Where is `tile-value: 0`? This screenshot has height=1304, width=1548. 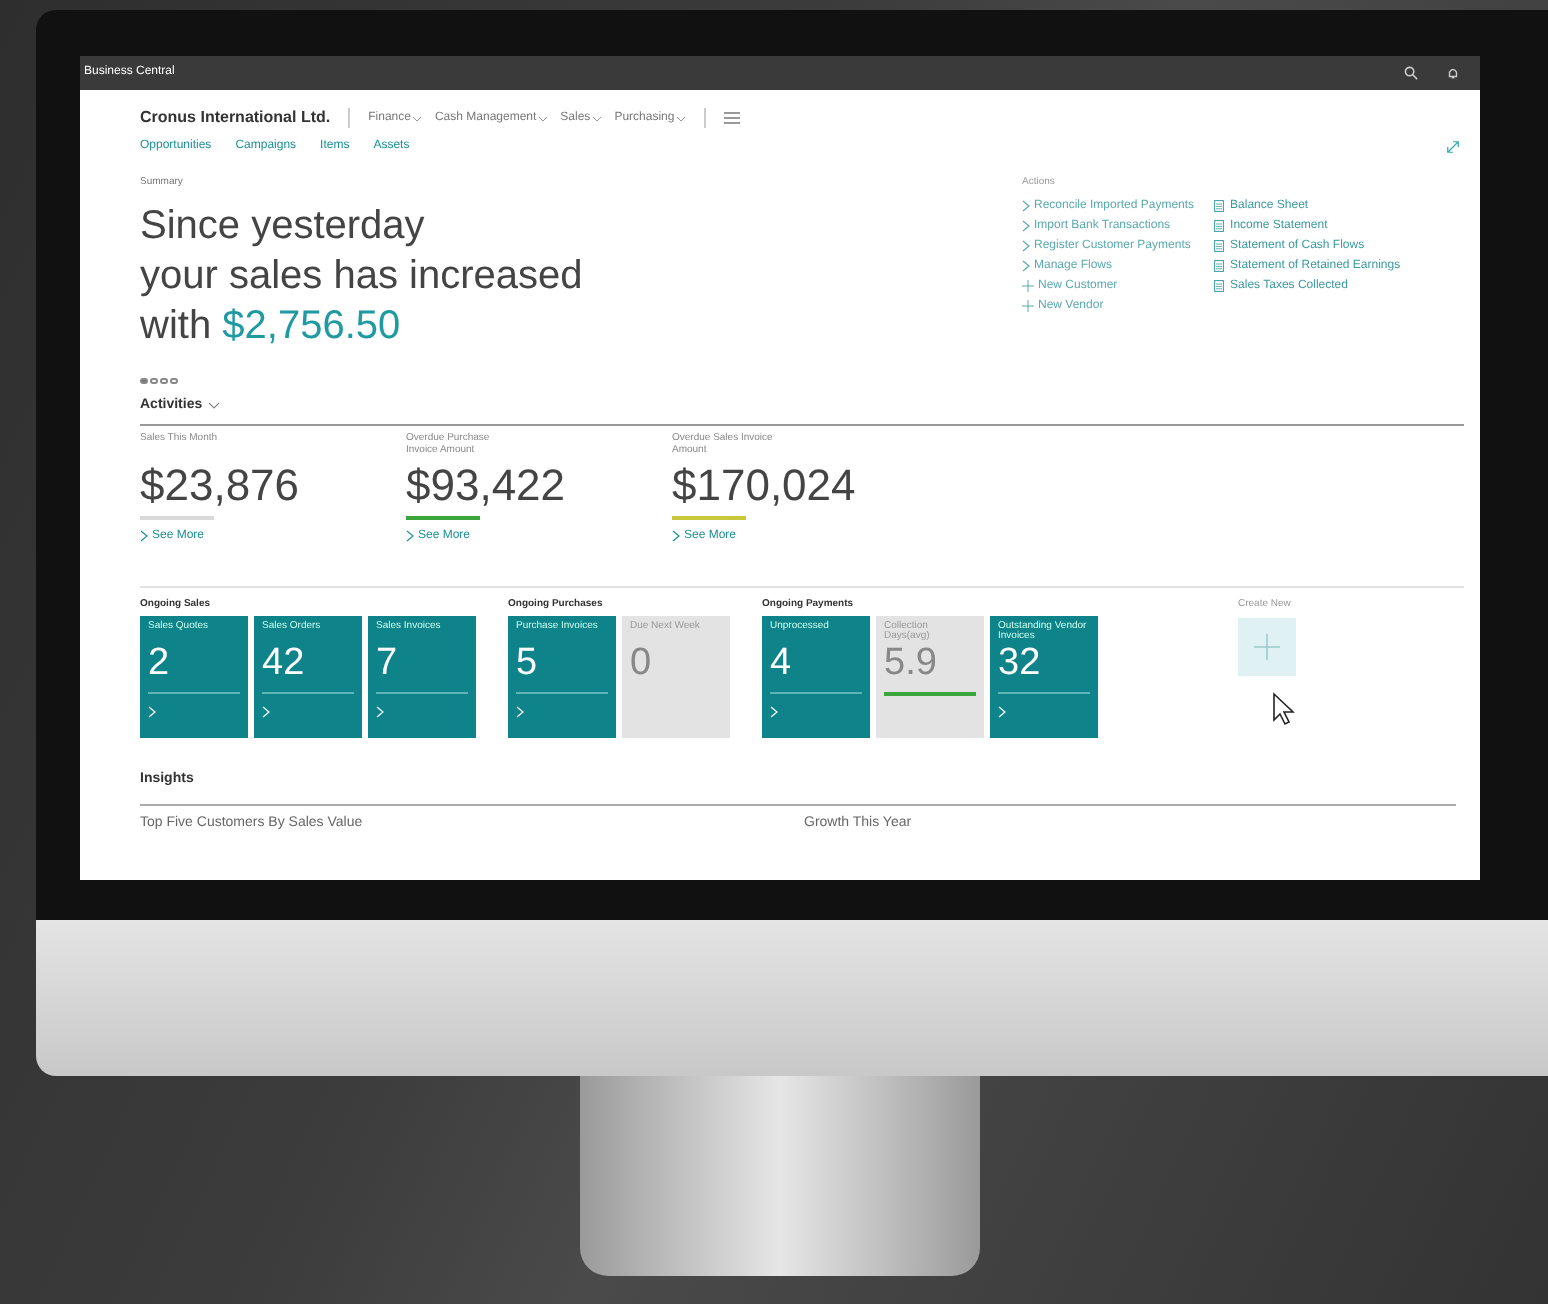
tile-value: 0 is located at coordinates (642, 663).